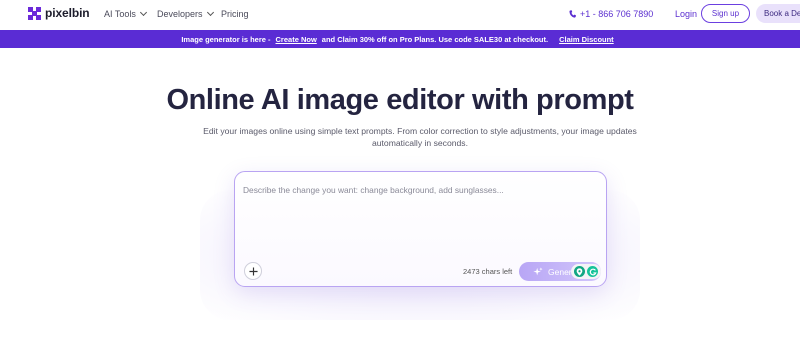  I want to click on grammarly-icon, so click(593, 271).